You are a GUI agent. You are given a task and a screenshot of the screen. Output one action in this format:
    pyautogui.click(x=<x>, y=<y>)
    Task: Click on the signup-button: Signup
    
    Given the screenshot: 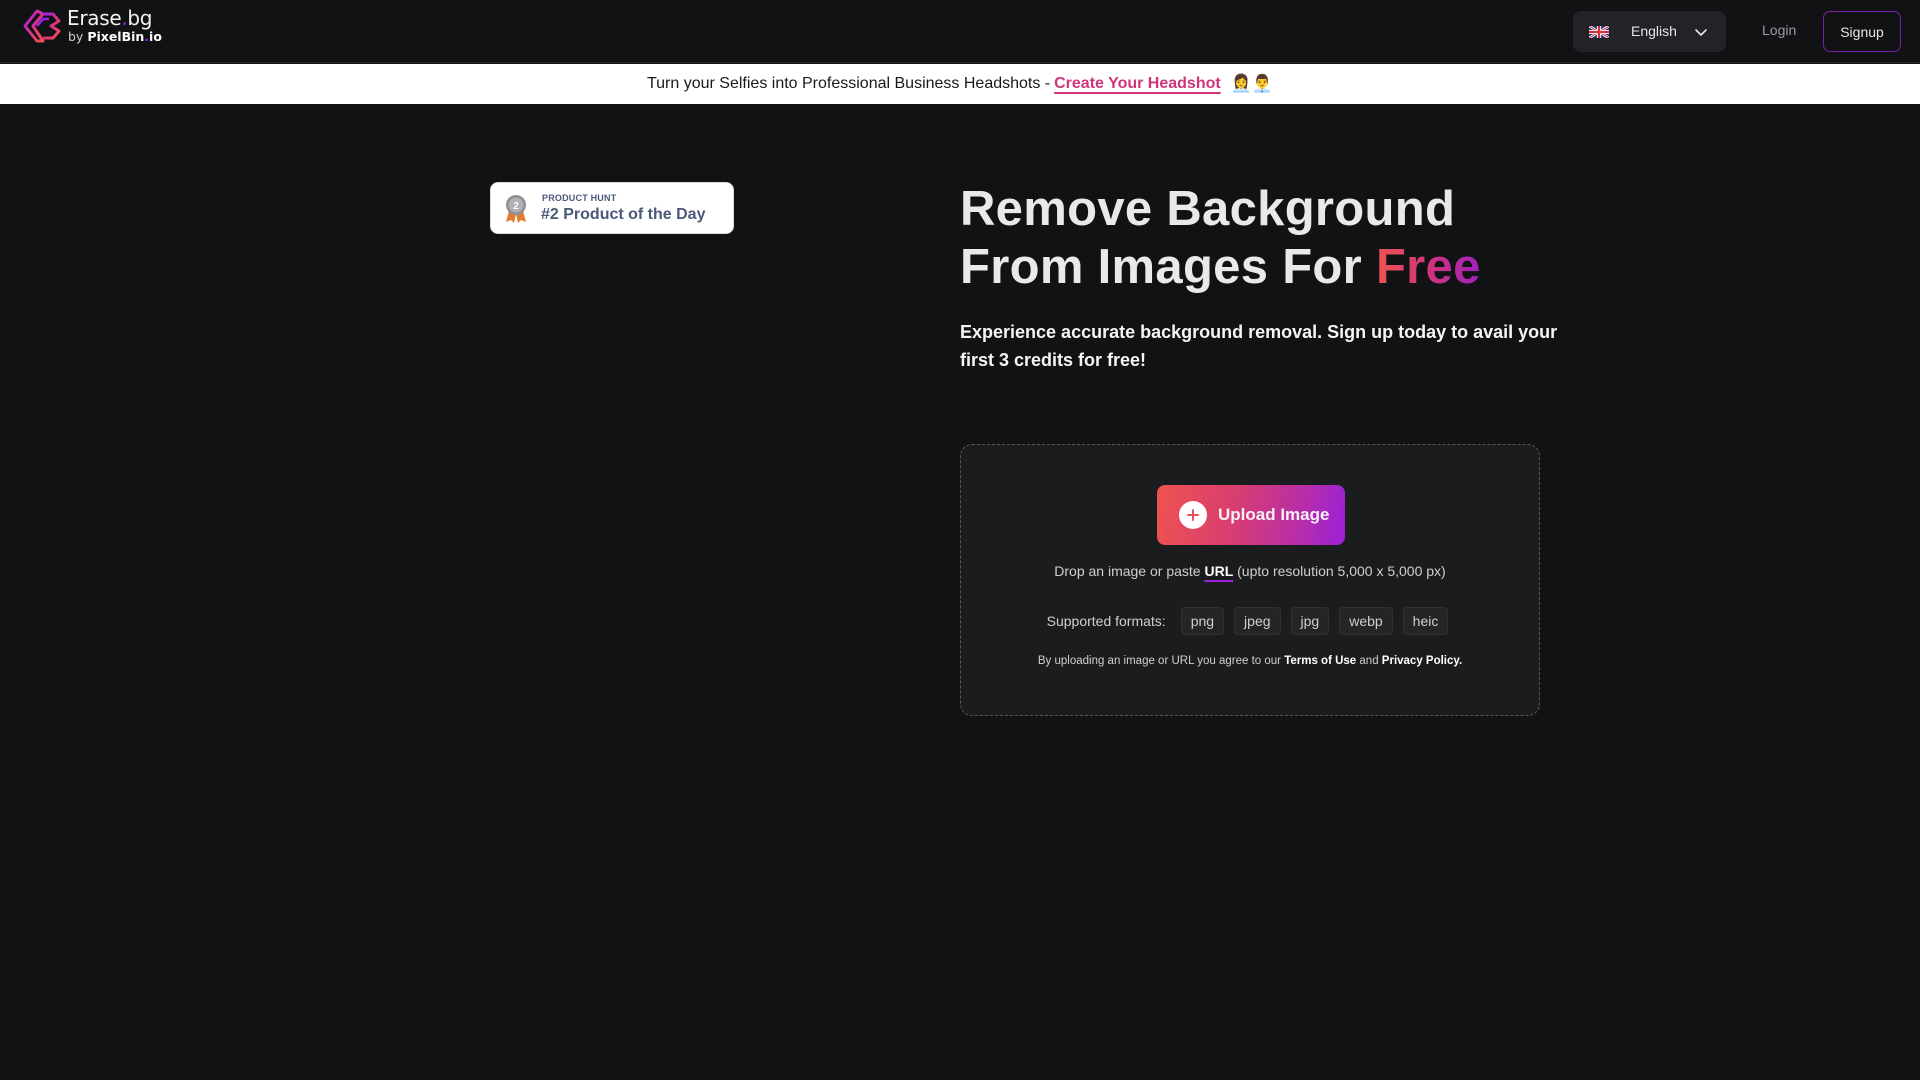 What is the action you would take?
    pyautogui.click(x=1862, y=31)
    